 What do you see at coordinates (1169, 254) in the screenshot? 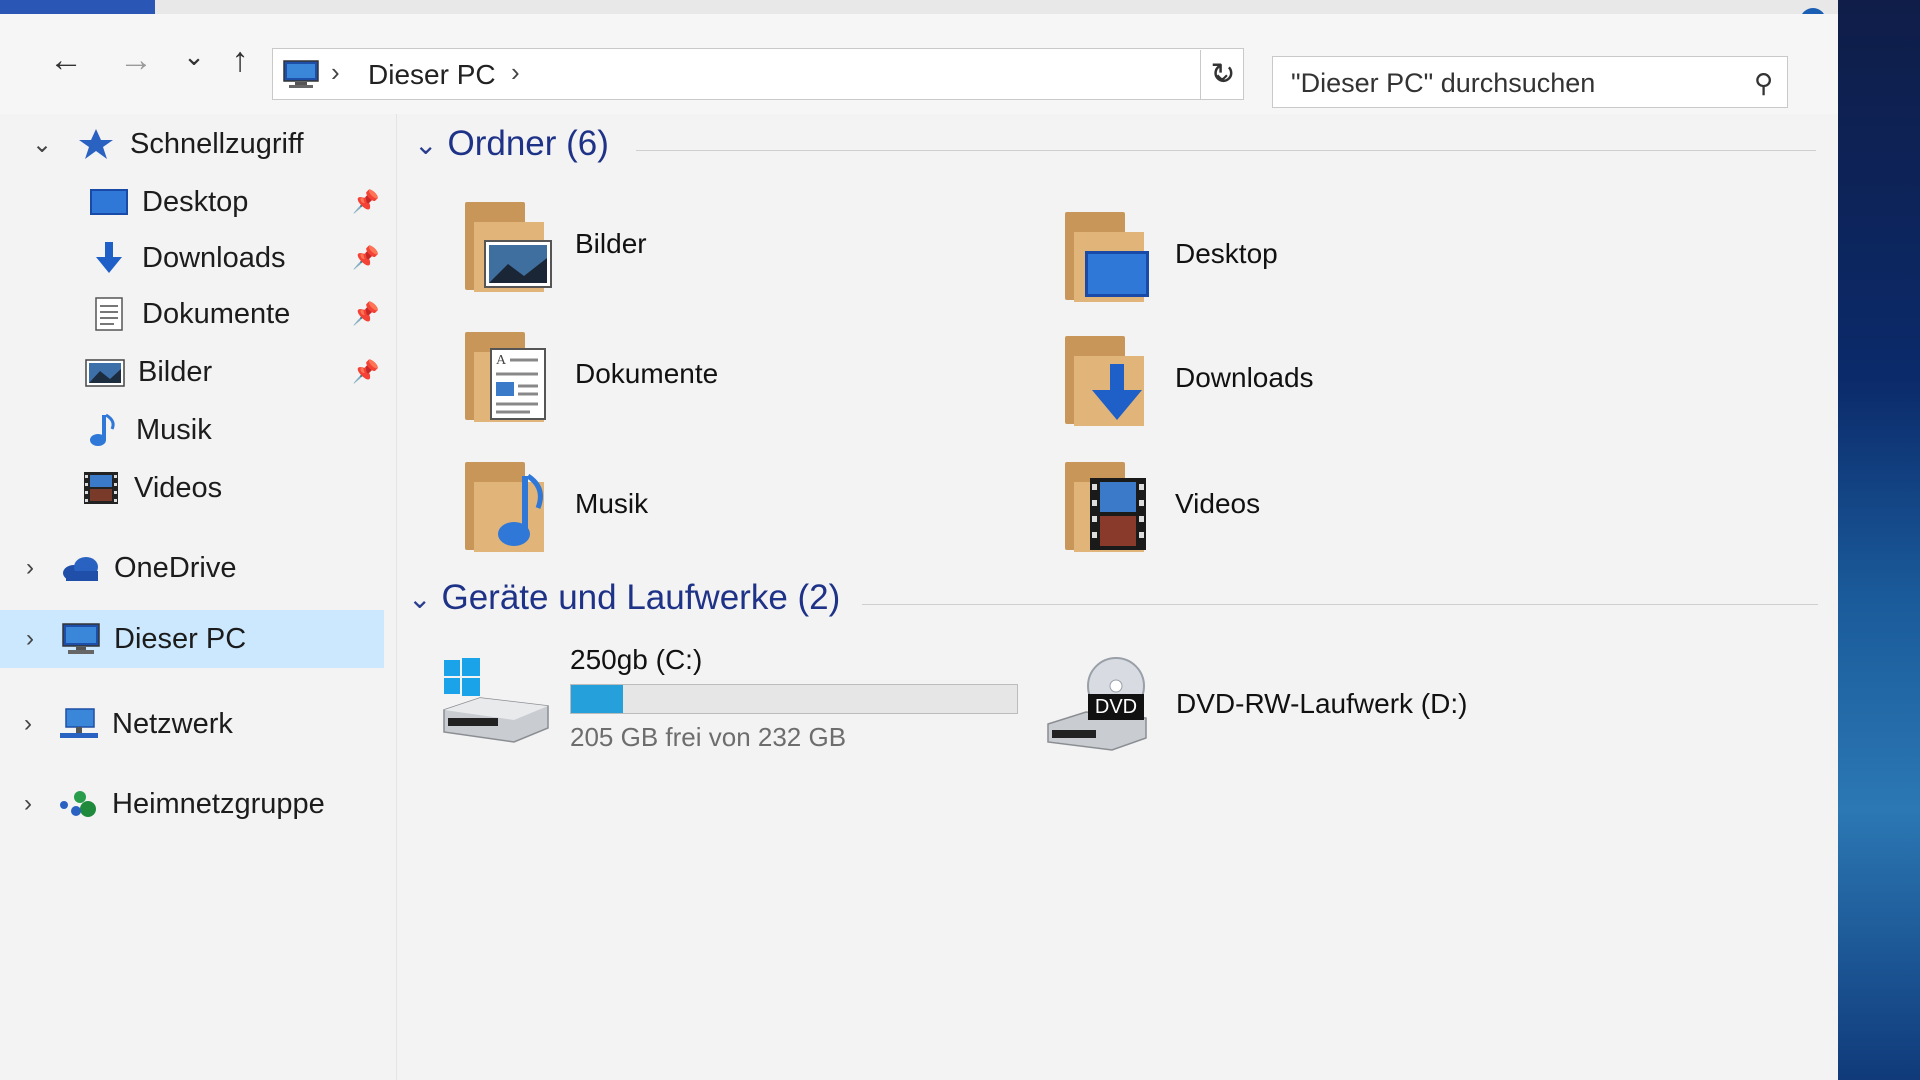
I see `folder-tile-desktop: Desktop` at bounding box center [1169, 254].